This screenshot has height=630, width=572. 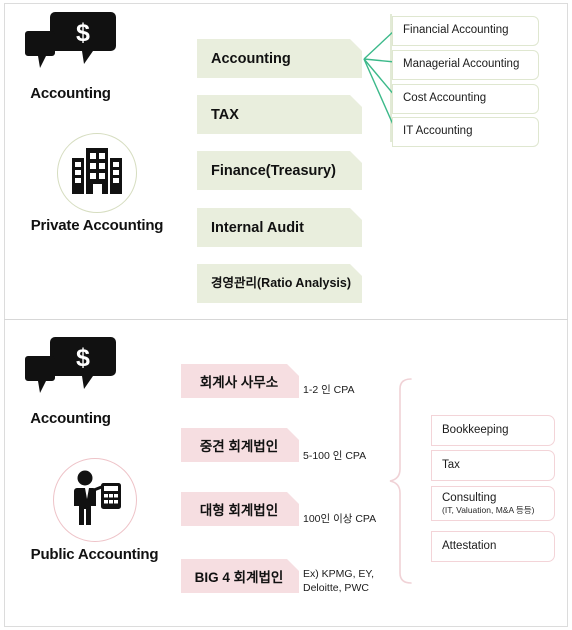 What do you see at coordinates (451, 464) in the screenshot?
I see `service-title: Tax` at bounding box center [451, 464].